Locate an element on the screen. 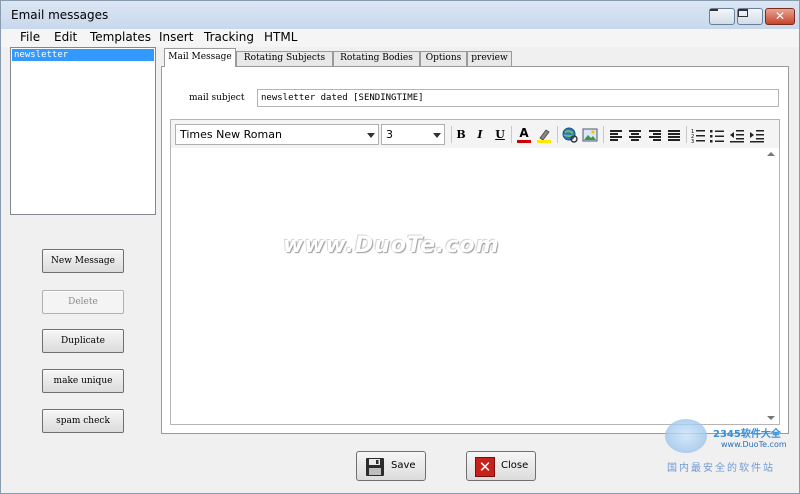 This screenshot has width=800, height=494. insert-link-button is located at coordinates (570, 135).